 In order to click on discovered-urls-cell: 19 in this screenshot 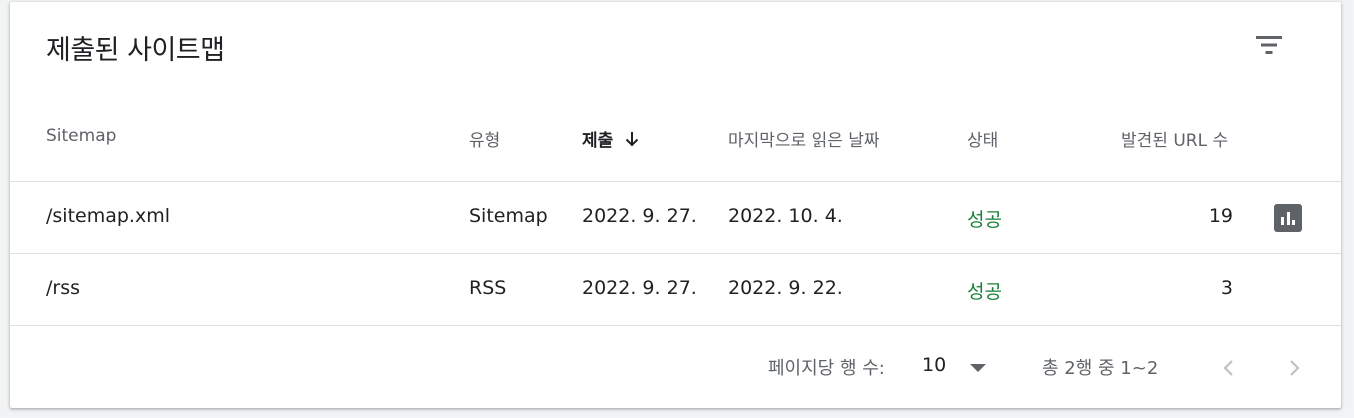, I will do `click(1220, 216)`.